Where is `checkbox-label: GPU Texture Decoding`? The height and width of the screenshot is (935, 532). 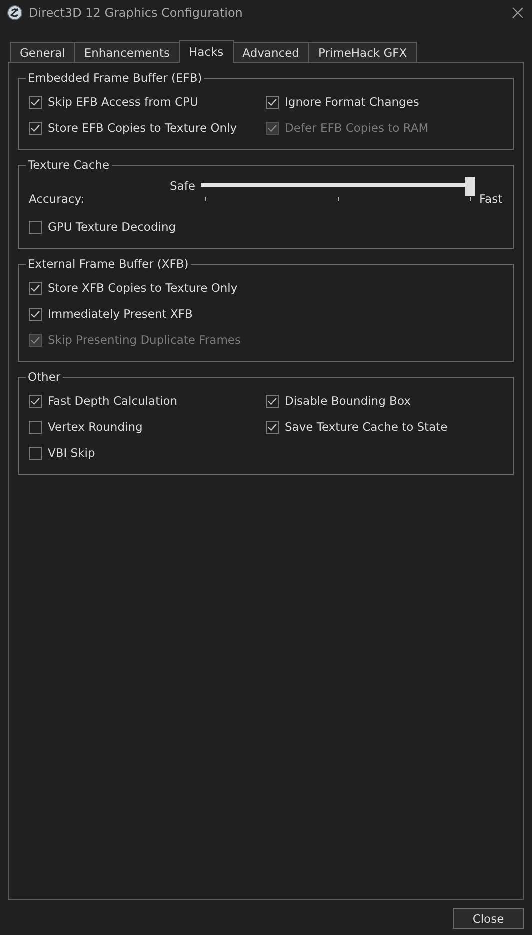 checkbox-label: GPU Texture Decoding is located at coordinates (112, 227).